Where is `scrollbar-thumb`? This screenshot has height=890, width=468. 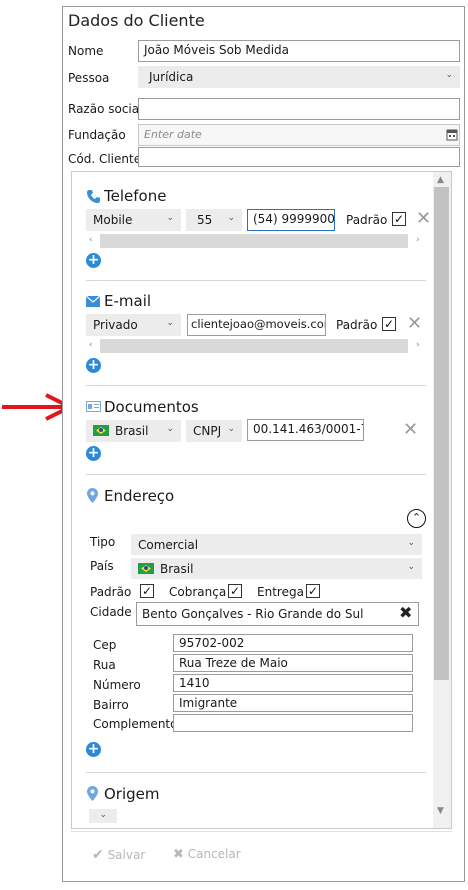 scrollbar-thumb is located at coordinates (441, 433).